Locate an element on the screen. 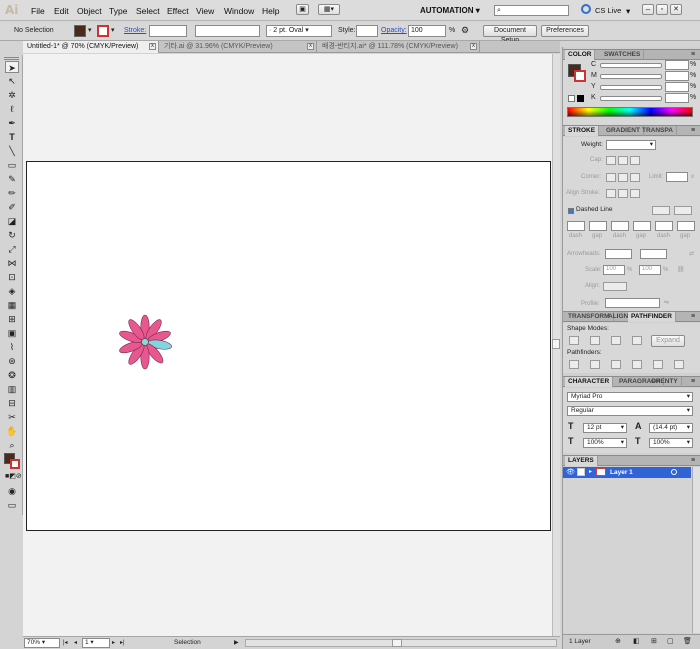  tab-opentype: OPENTY is located at coordinates (665, 382).